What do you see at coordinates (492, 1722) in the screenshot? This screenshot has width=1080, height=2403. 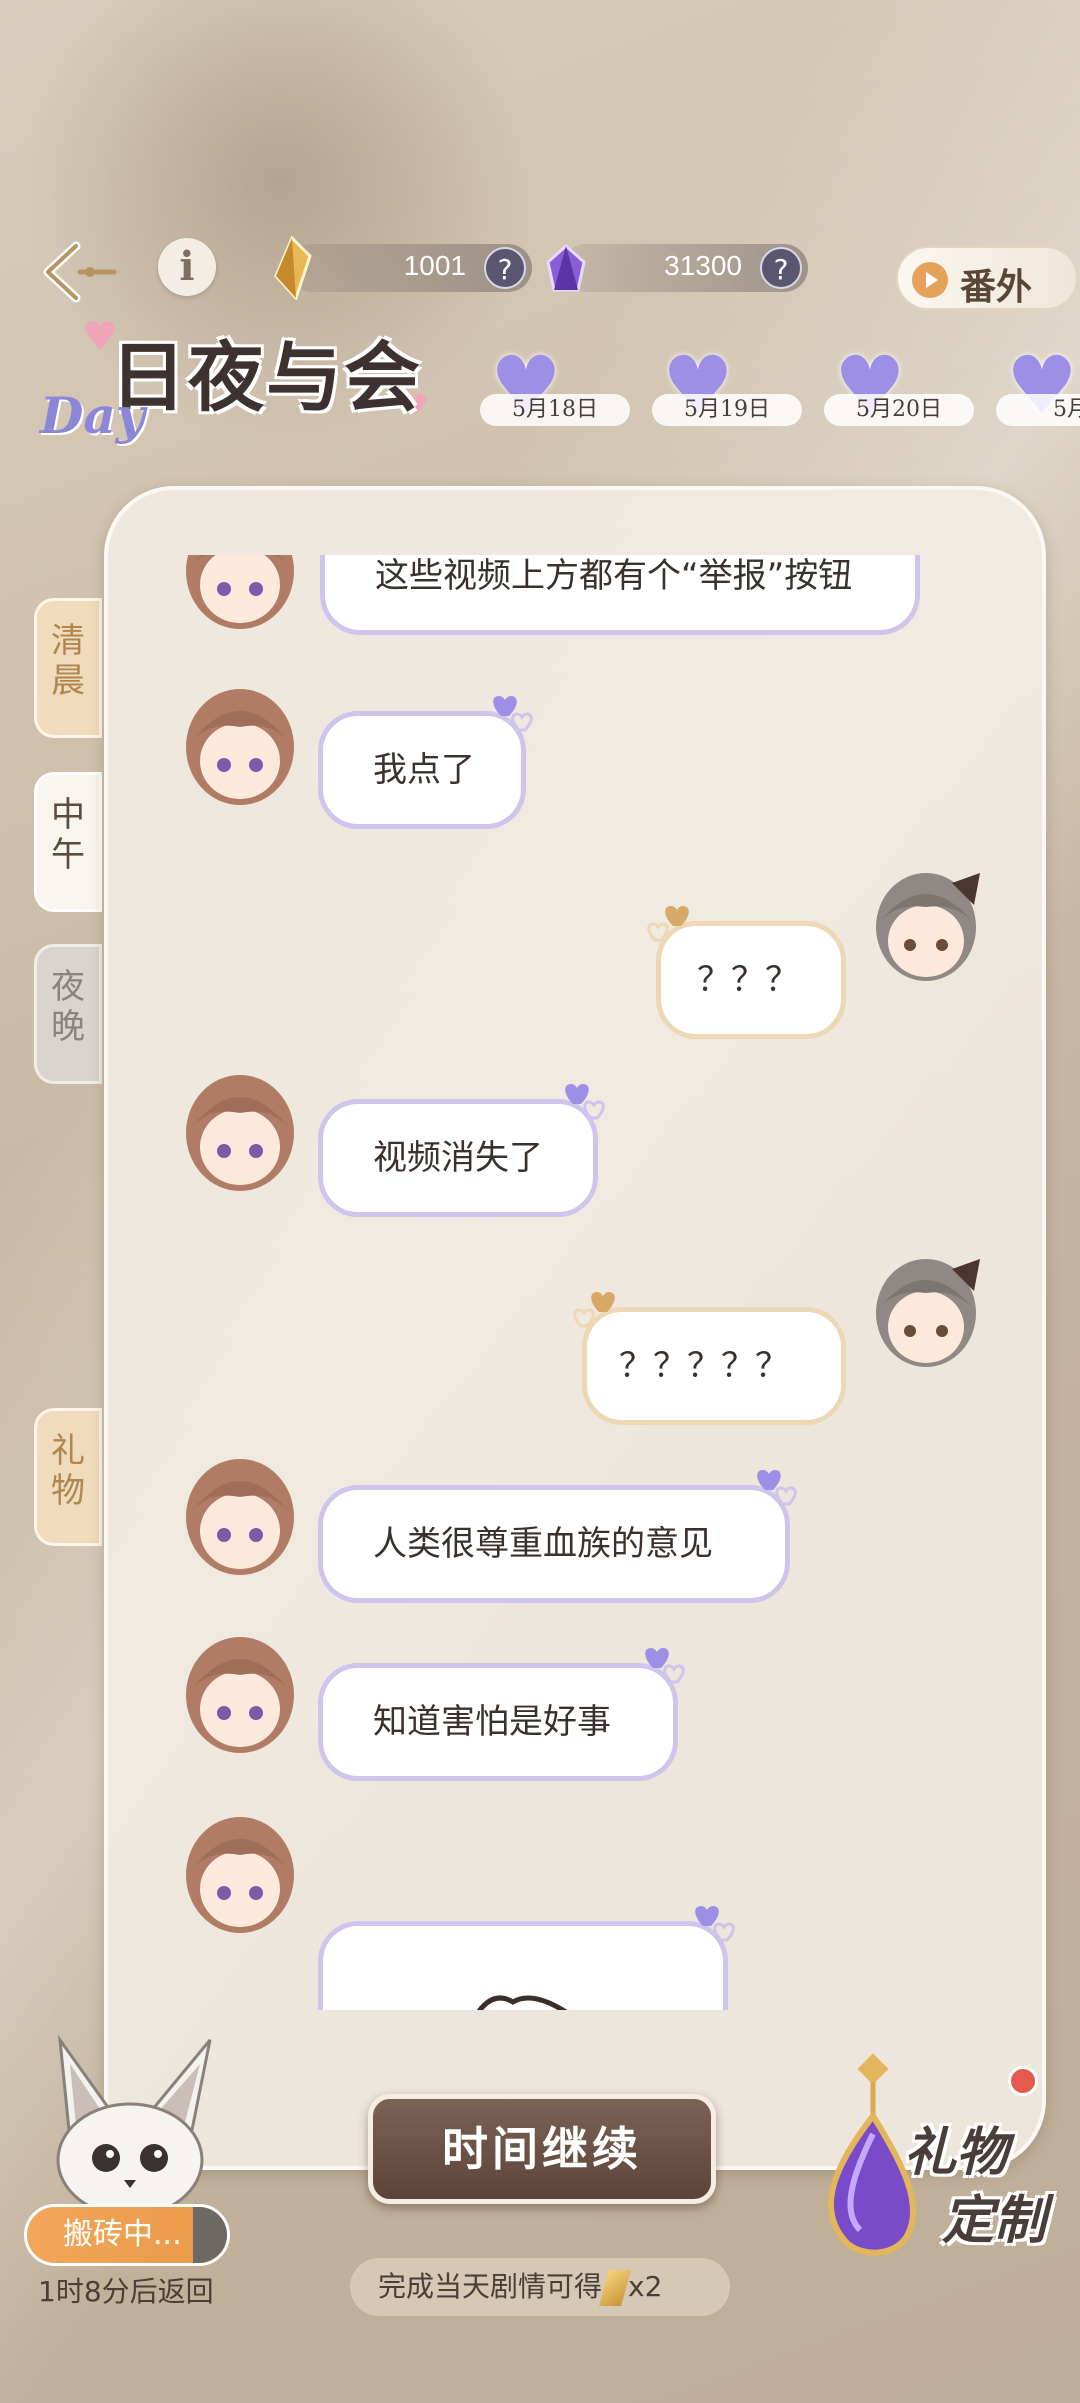 I see `message-text: 知道害怕是好事` at bounding box center [492, 1722].